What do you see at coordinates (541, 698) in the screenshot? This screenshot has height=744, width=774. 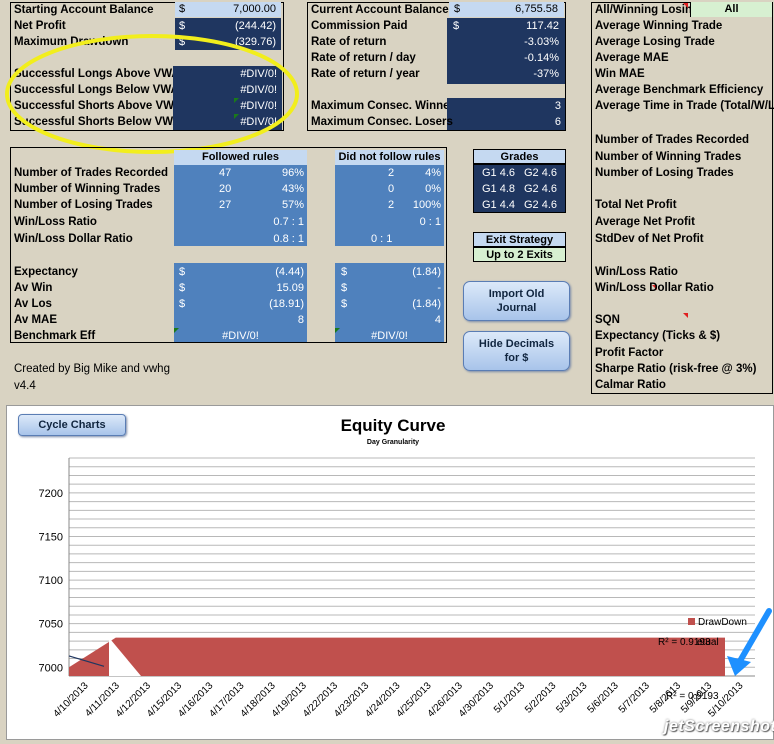 I see `x-tick-label: 5/2/2013` at bounding box center [541, 698].